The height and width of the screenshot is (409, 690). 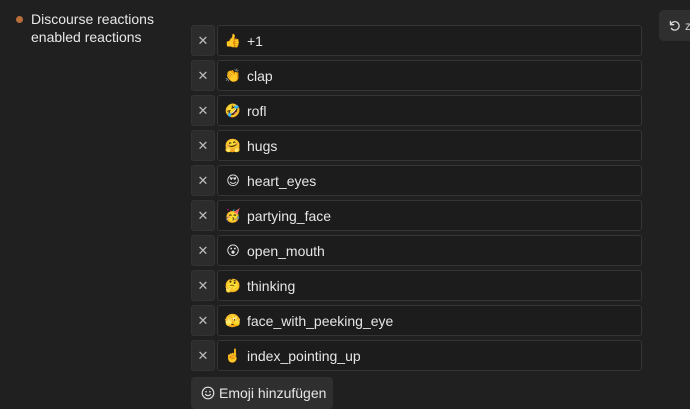 I want to click on reaction-name: open_mouth, so click(x=286, y=250).